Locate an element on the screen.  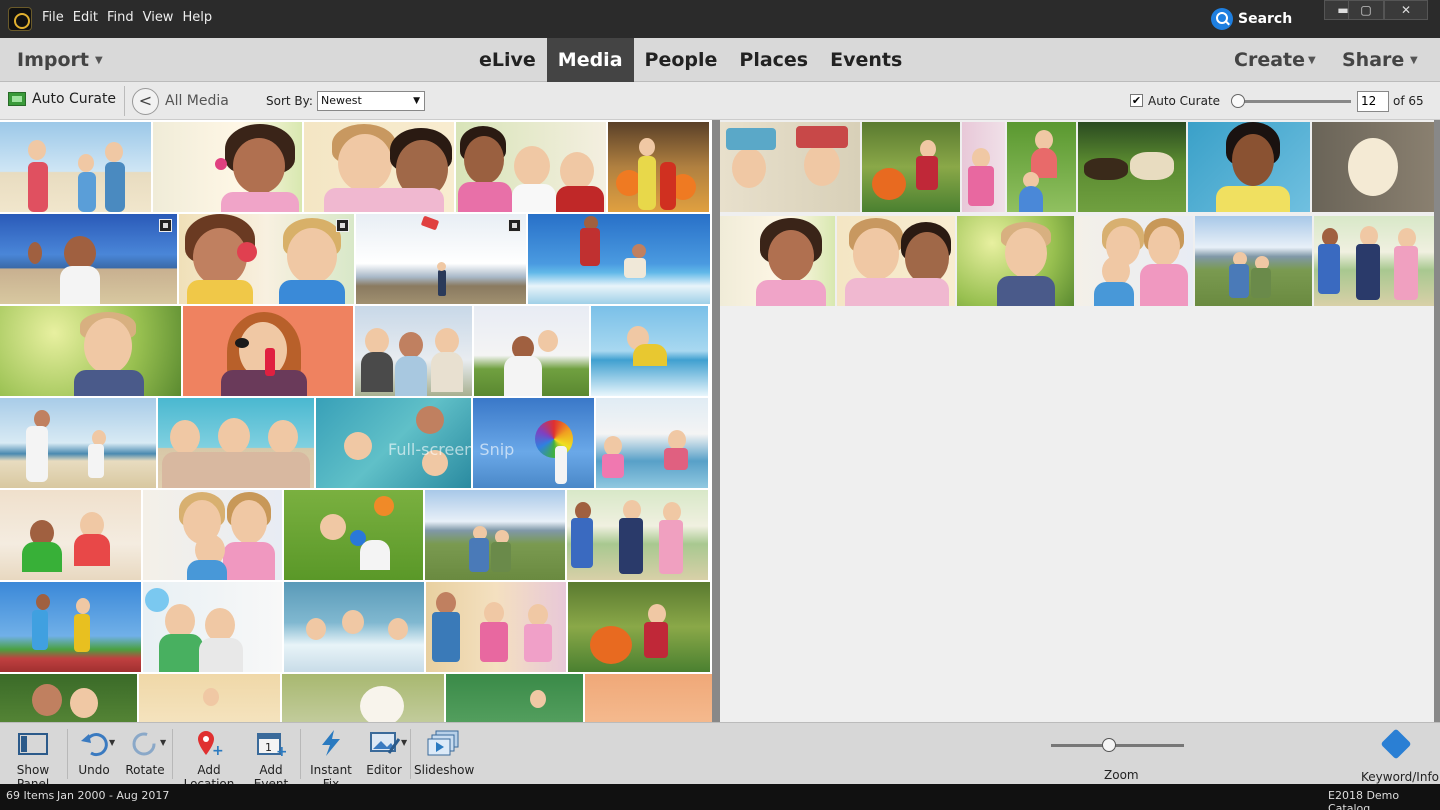
pane-splitter is located at coordinates (716, 421).